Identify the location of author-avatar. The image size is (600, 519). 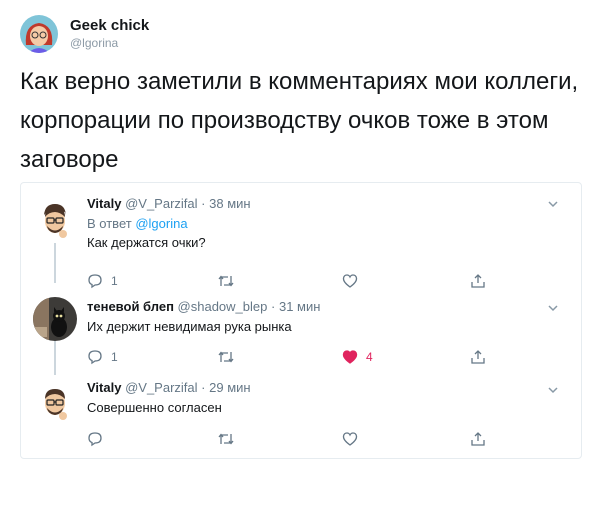
(39, 34).